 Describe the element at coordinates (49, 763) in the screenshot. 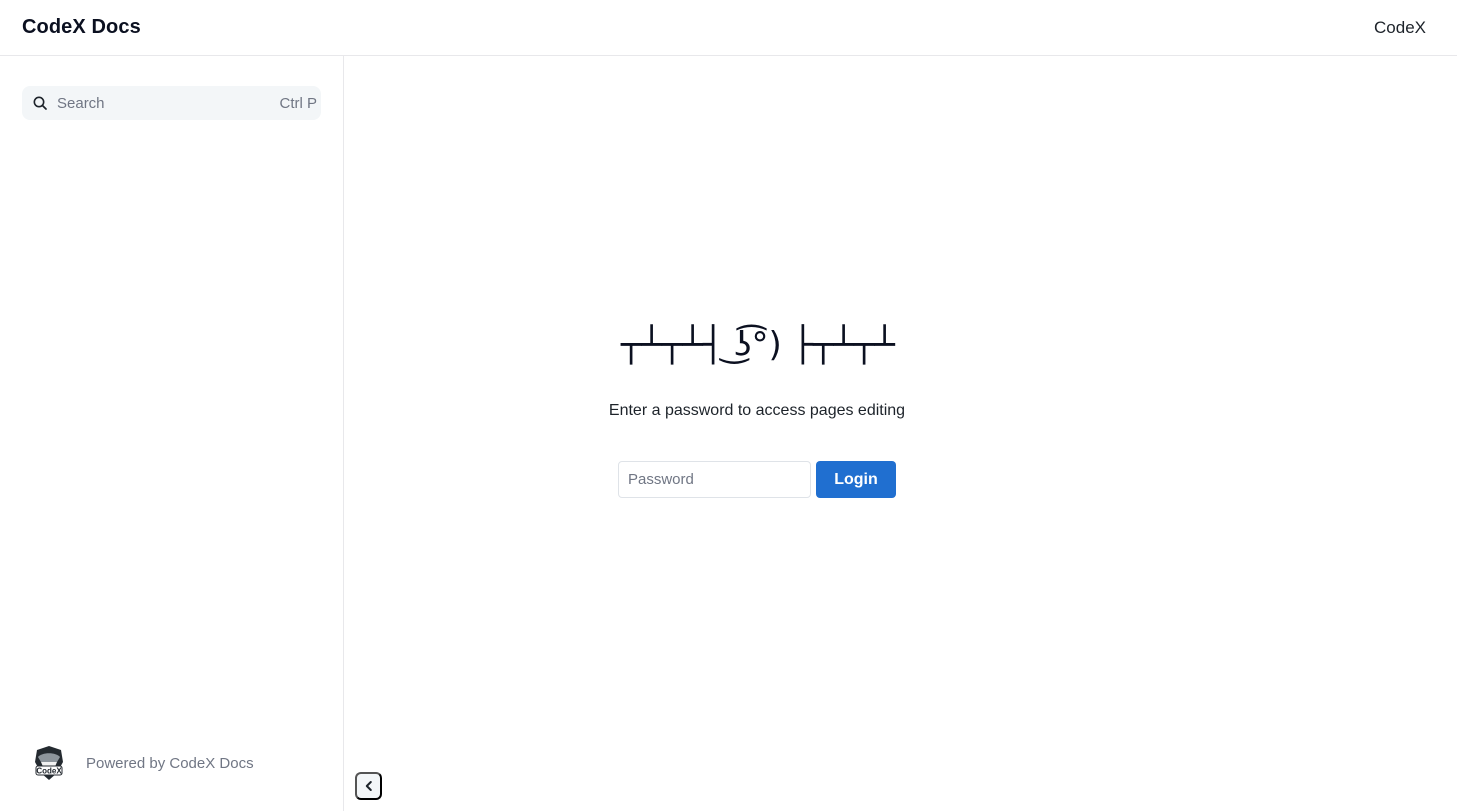

I see `codex-logo: CodeX` at that location.